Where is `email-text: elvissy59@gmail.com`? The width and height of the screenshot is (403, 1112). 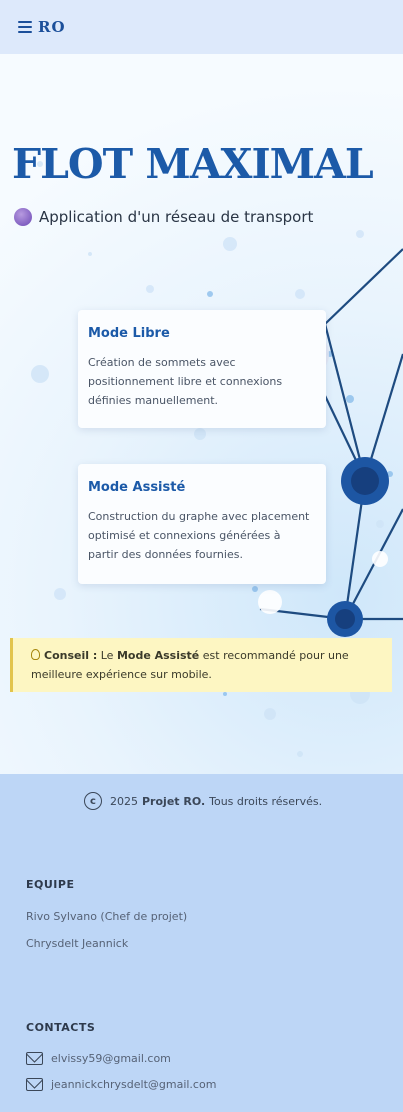
email-text: elvissy59@gmail.com is located at coordinates (111, 1058).